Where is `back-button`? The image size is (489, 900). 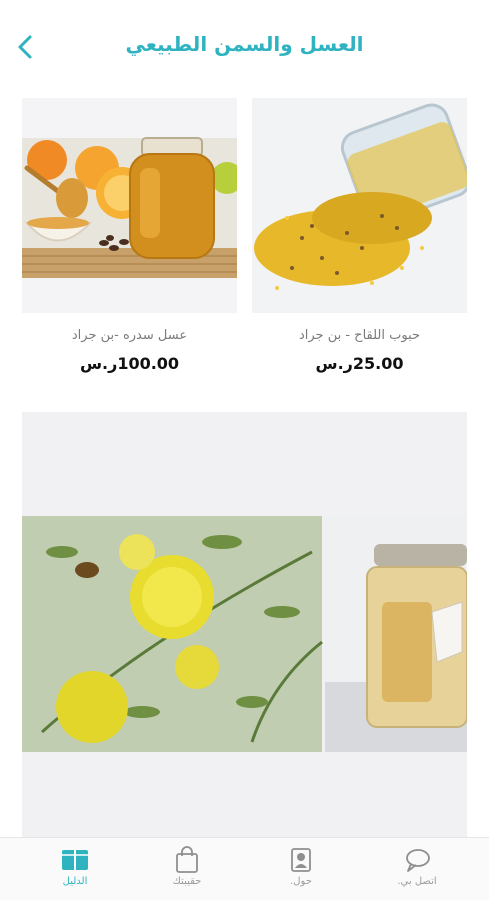
back-button is located at coordinates (25, 47).